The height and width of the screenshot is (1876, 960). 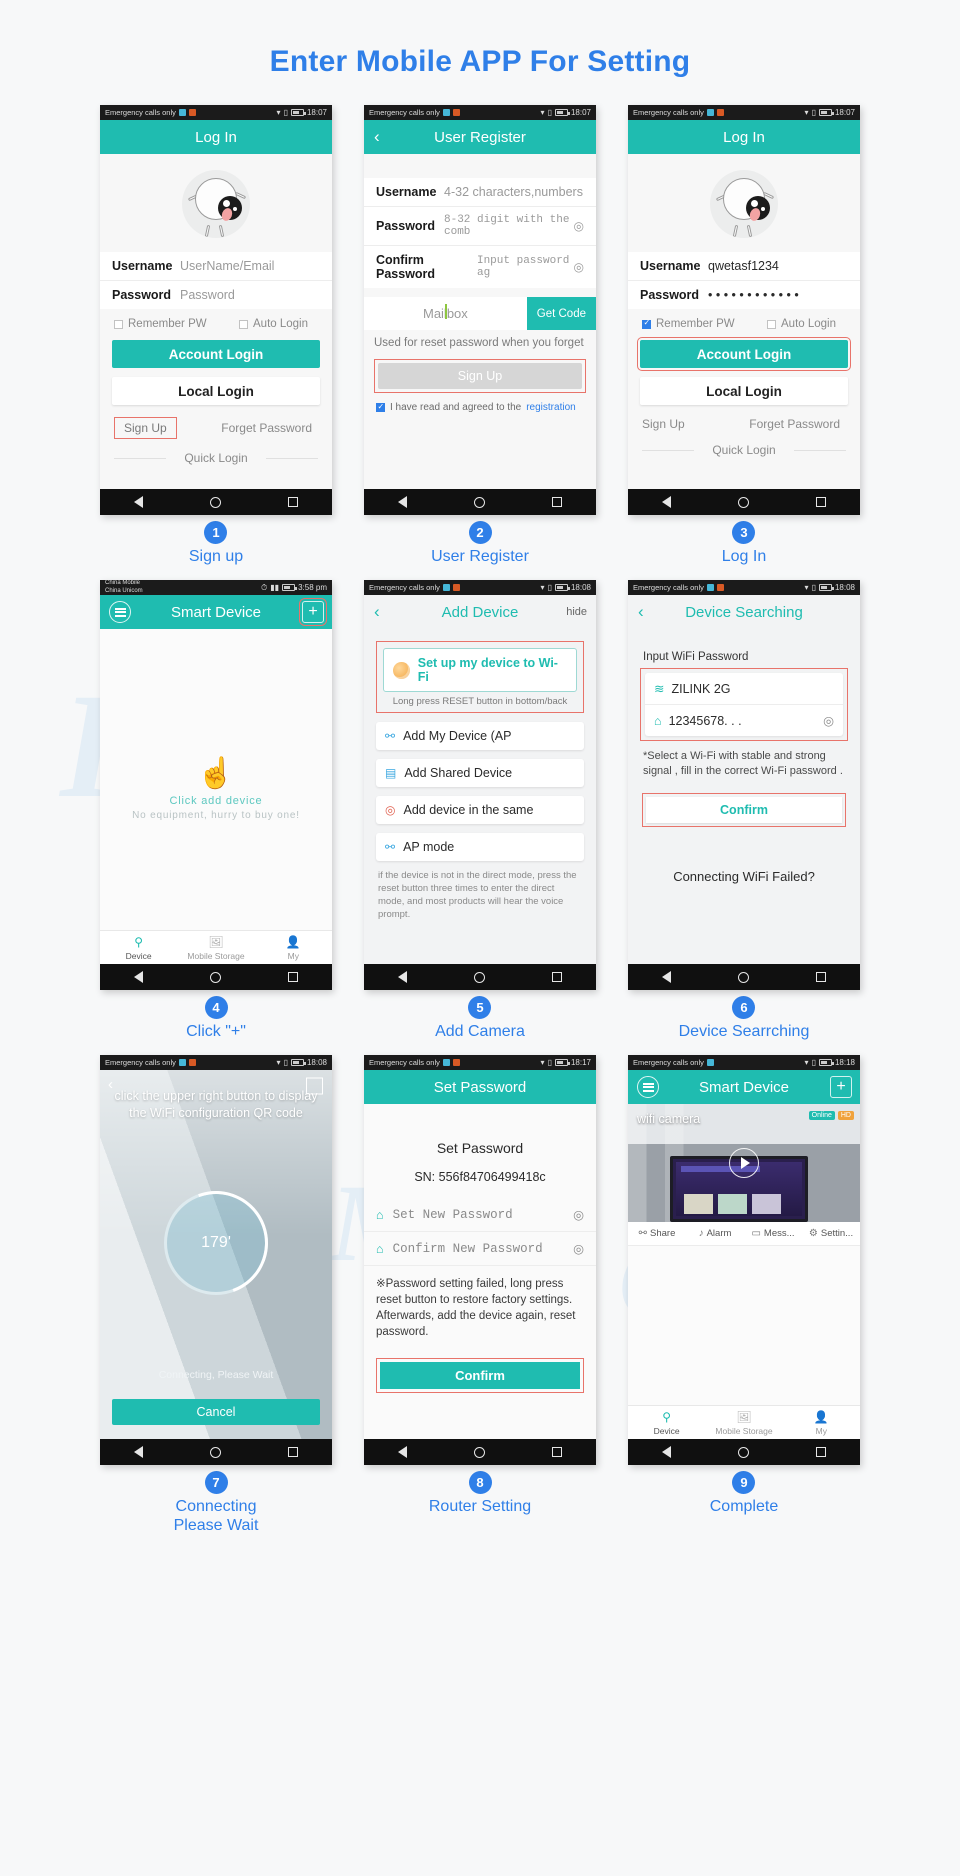 What do you see at coordinates (480, 810) in the screenshot?
I see `add-device-same-button: ◎ Add device in the same` at bounding box center [480, 810].